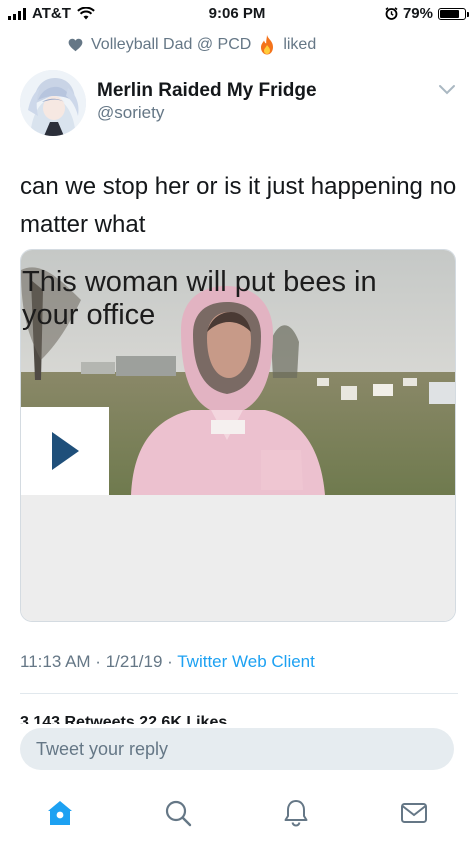  What do you see at coordinates (239, 693) in the screenshot?
I see `divider` at bounding box center [239, 693].